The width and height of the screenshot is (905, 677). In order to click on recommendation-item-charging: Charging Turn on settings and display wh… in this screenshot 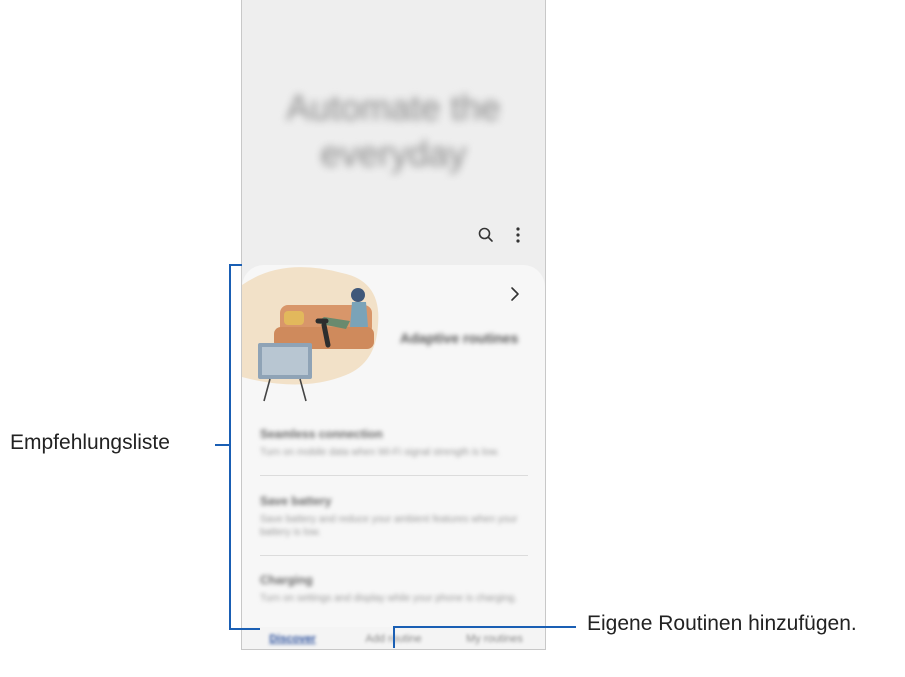, I will do `click(394, 589)`.